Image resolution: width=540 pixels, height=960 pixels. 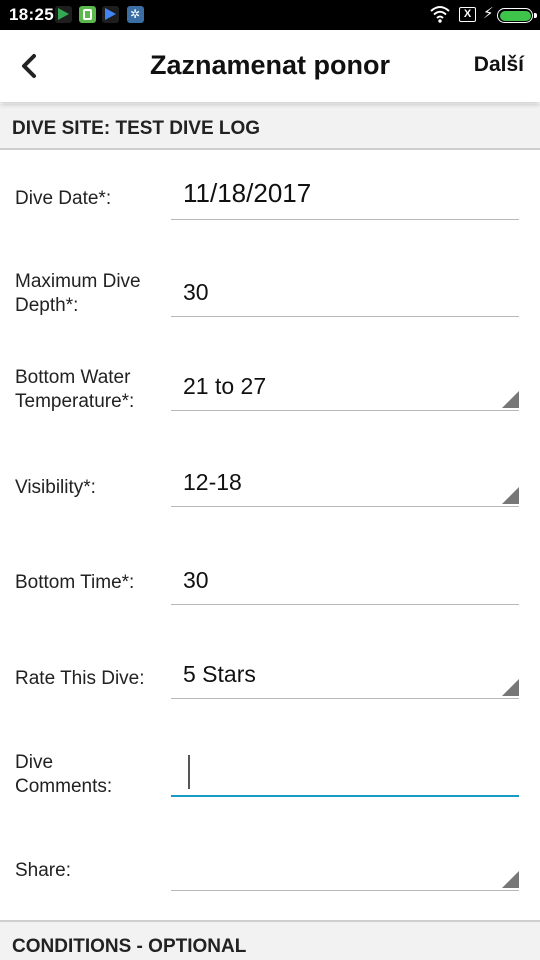 I want to click on rating-label: Rate This Dive:, so click(x=80, y=678).